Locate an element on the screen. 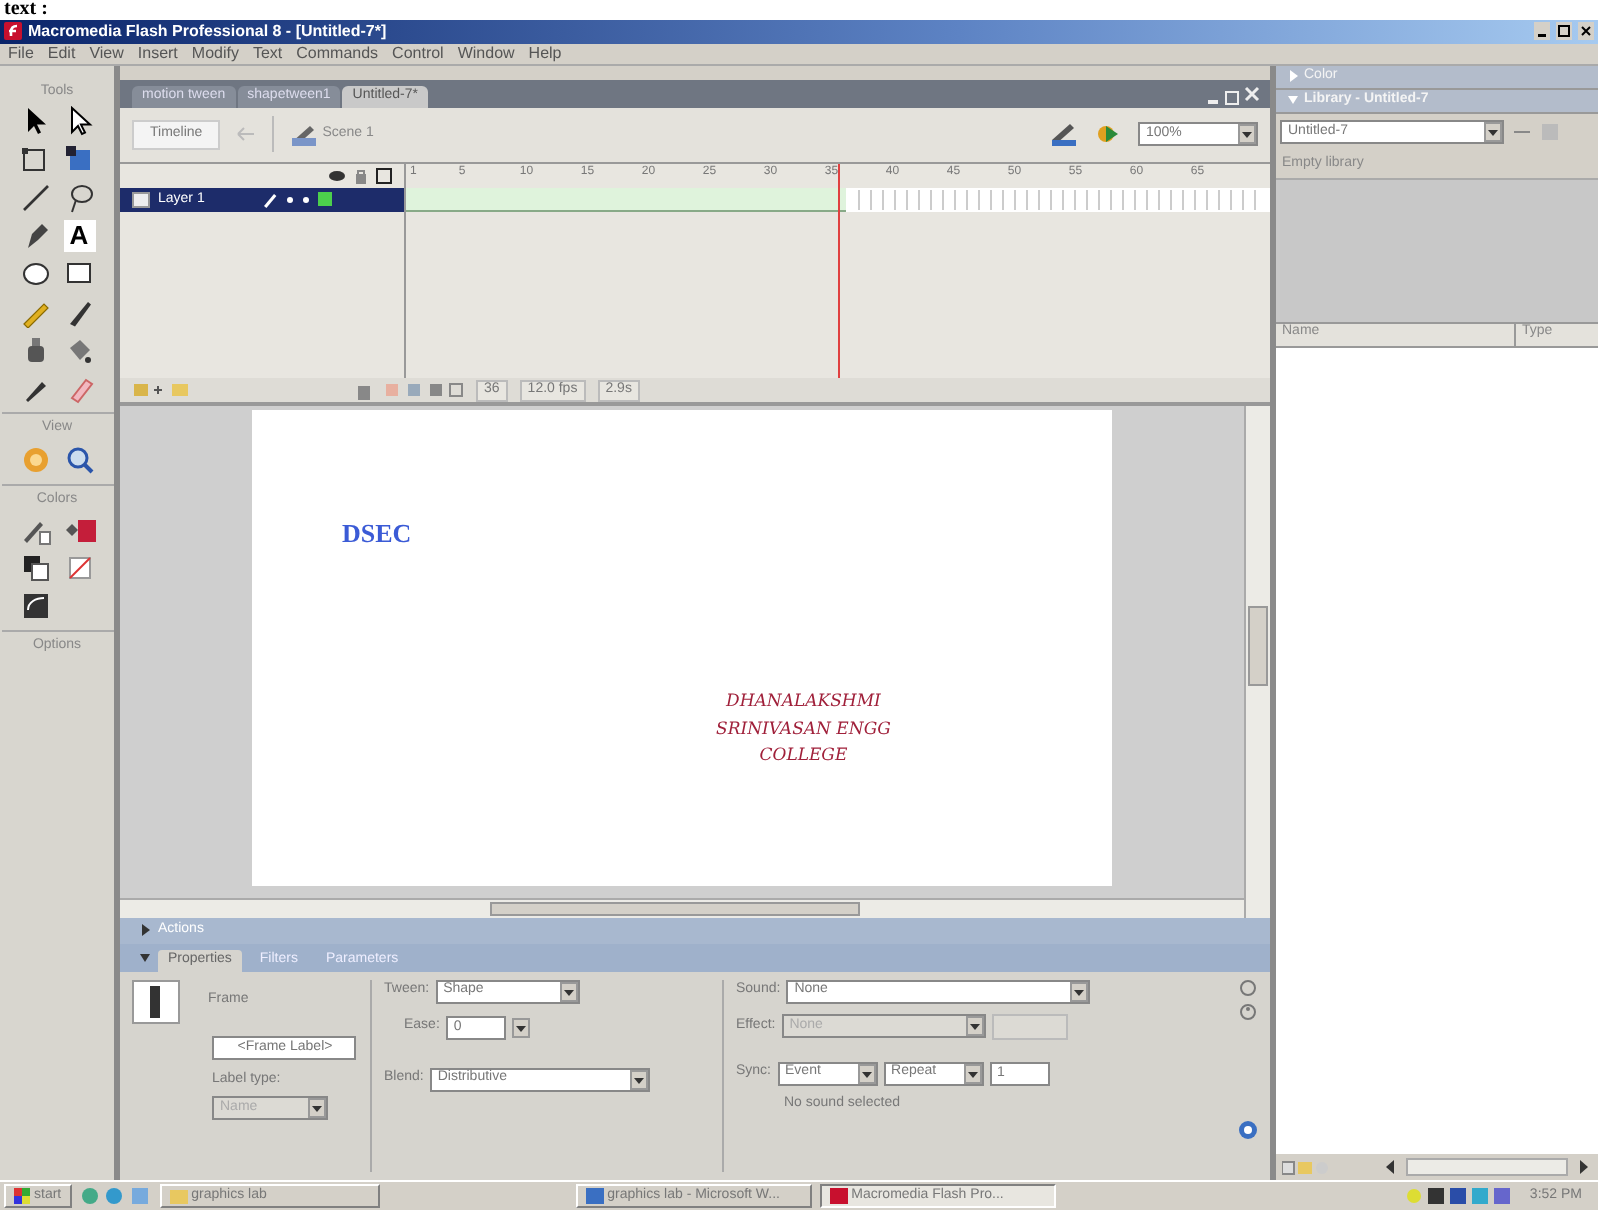 Image resolution: width=1598 pixels, height=1210 pixels. accessibility-icon is located at coordinates (1248, 1011).